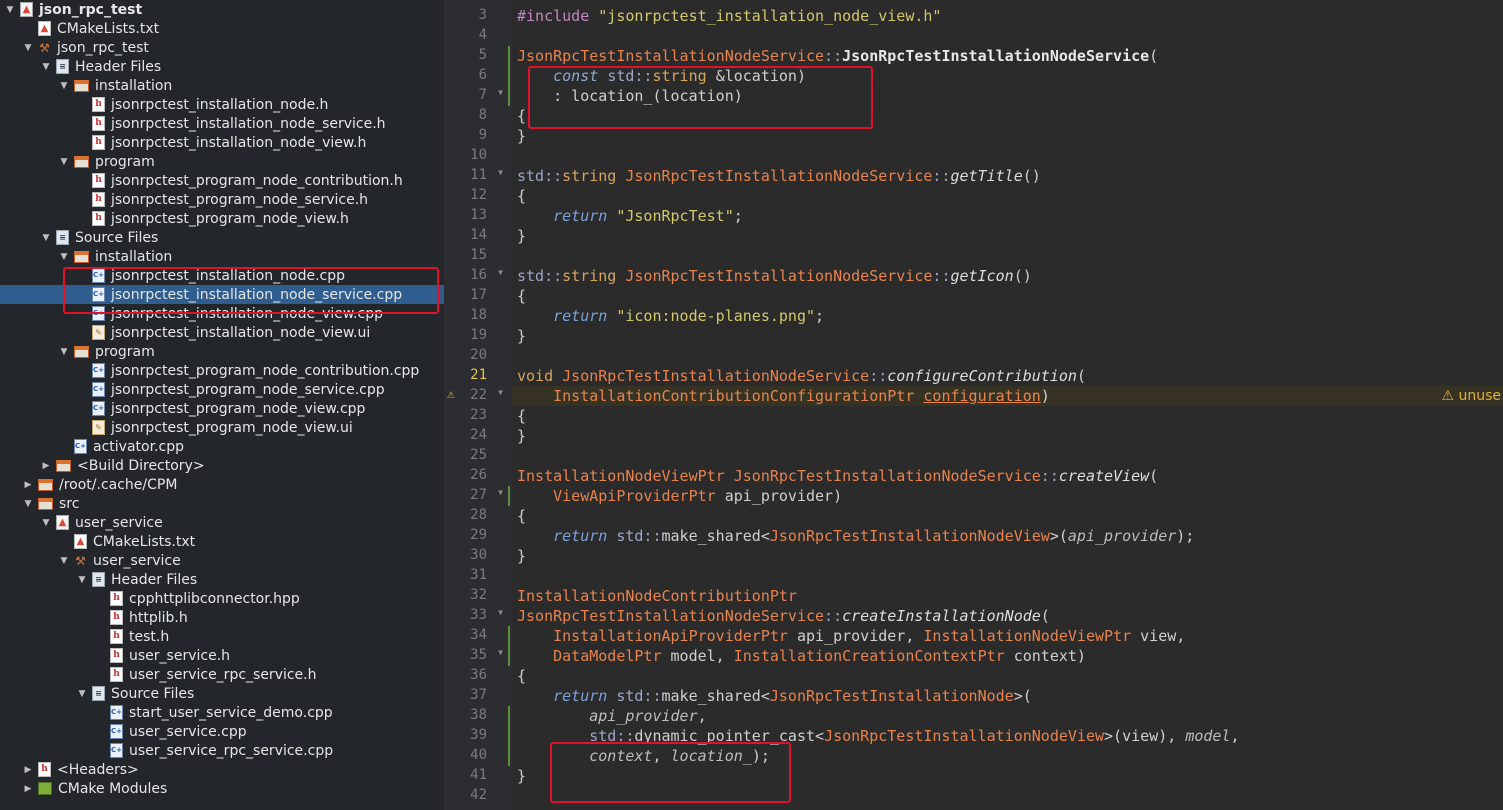 The height and width of the screenshot is (810, 1503). What do you see at coordinates (222, 788) in the screenshot?
I see `tree-item: ▶ CMake Modules` at bounding box center [222, 788].